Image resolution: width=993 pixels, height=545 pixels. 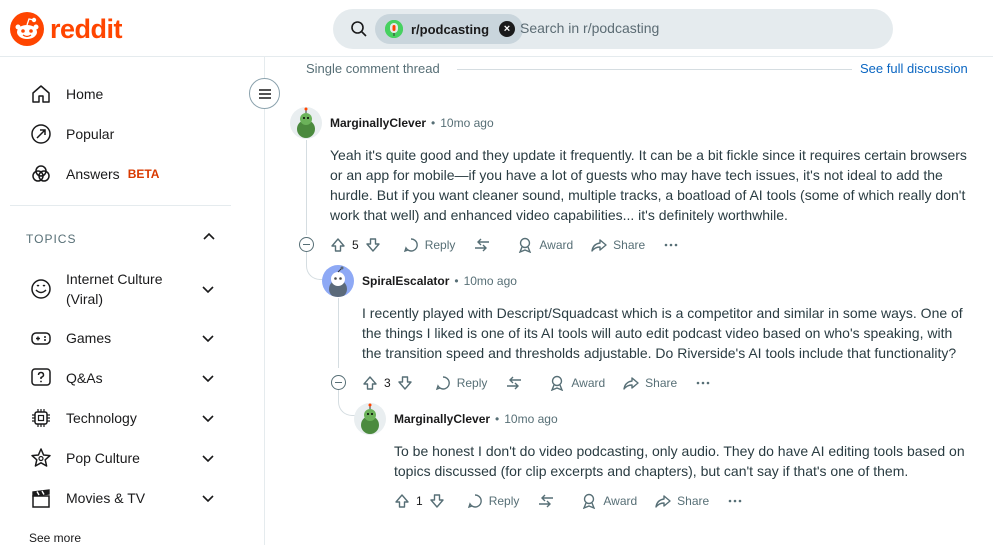 I want to click on sidebar-toggle-button, so click(x=264, y=93).